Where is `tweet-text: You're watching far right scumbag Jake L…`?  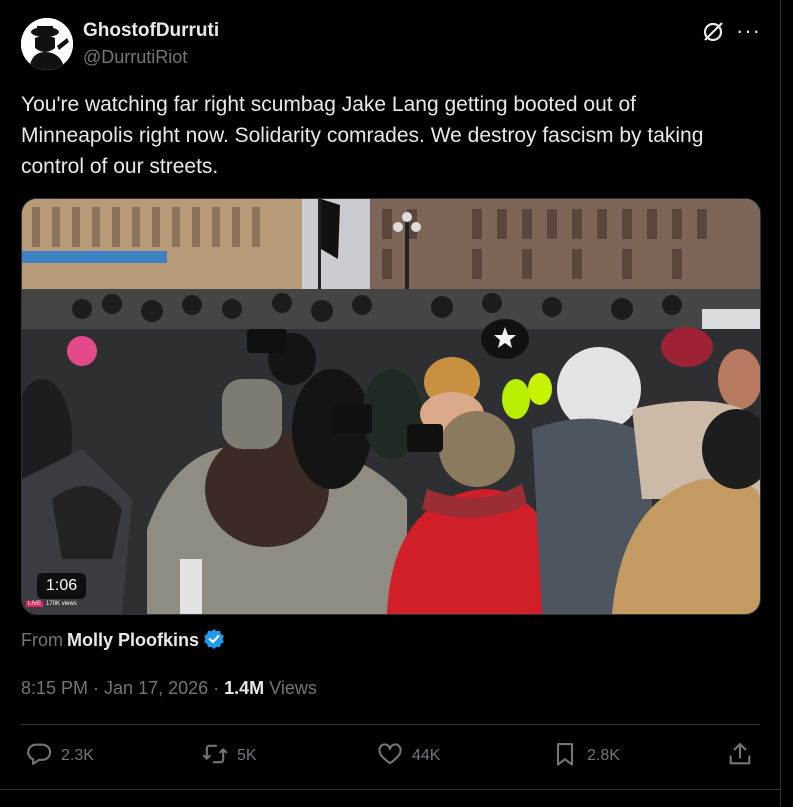 tweet-text: You're watching far right scumbag Jake L… is located at coordinates (362, 135).